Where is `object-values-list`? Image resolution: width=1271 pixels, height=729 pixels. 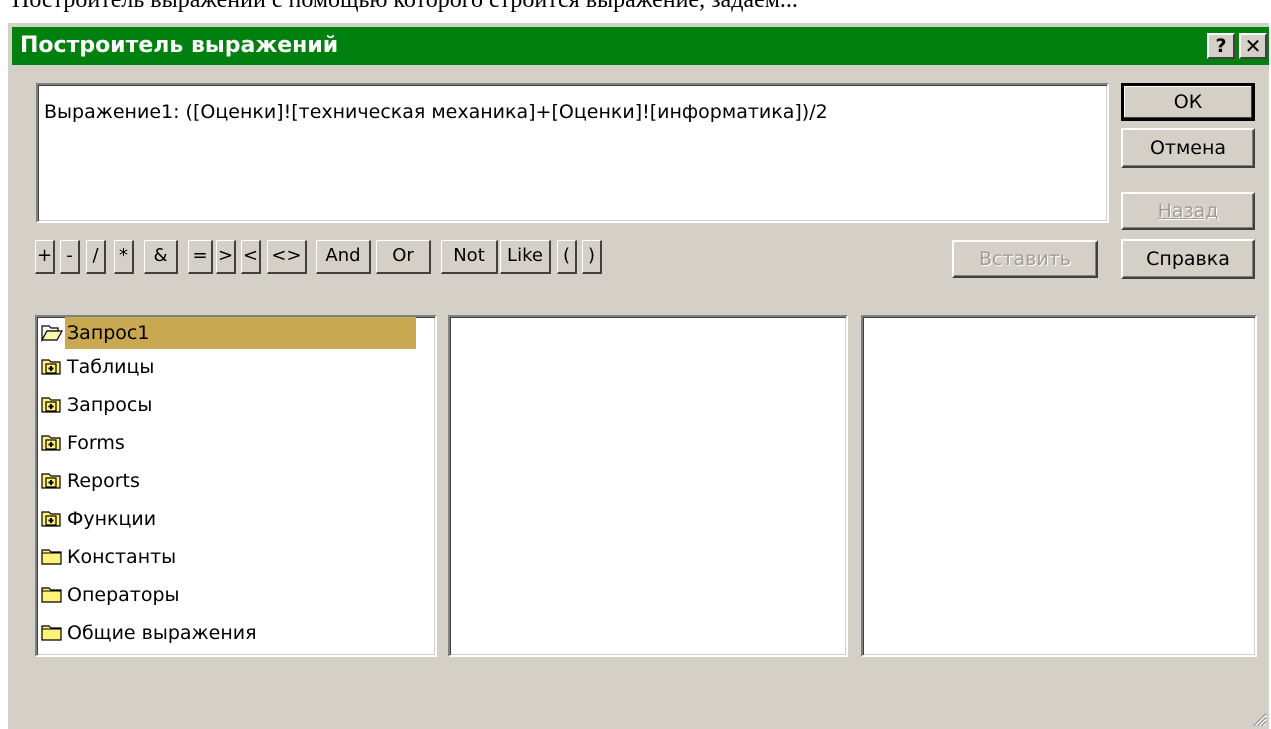 object-values-list is located at coordinates (1059, 486).